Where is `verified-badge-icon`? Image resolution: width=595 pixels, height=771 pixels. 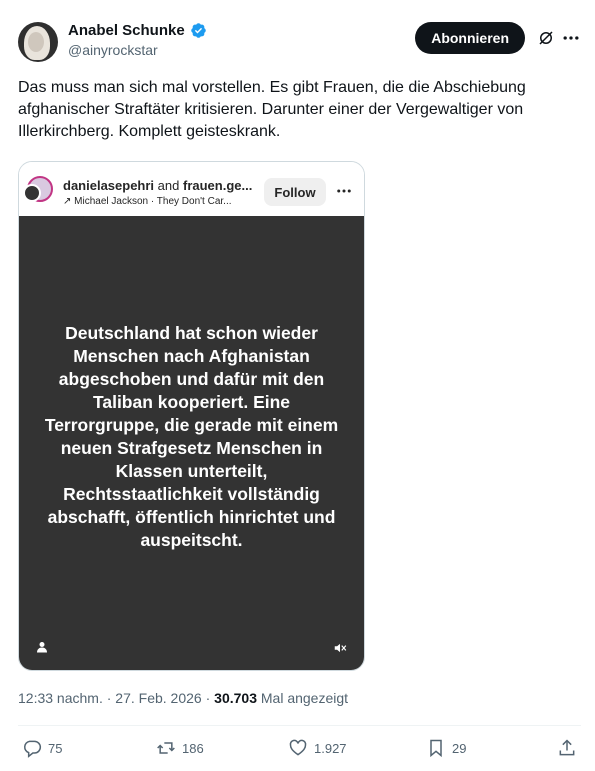
verified-badge-icon is located at coordinates (198, 30).